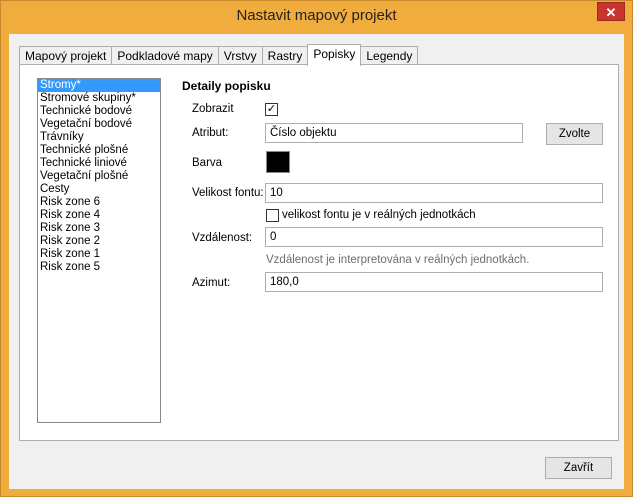 The width and height of the screenshot is (639, 499). Describe the element at coordinates (99, 137) in the screenshot. I see `layer-list-item: Trávníky` at that location.